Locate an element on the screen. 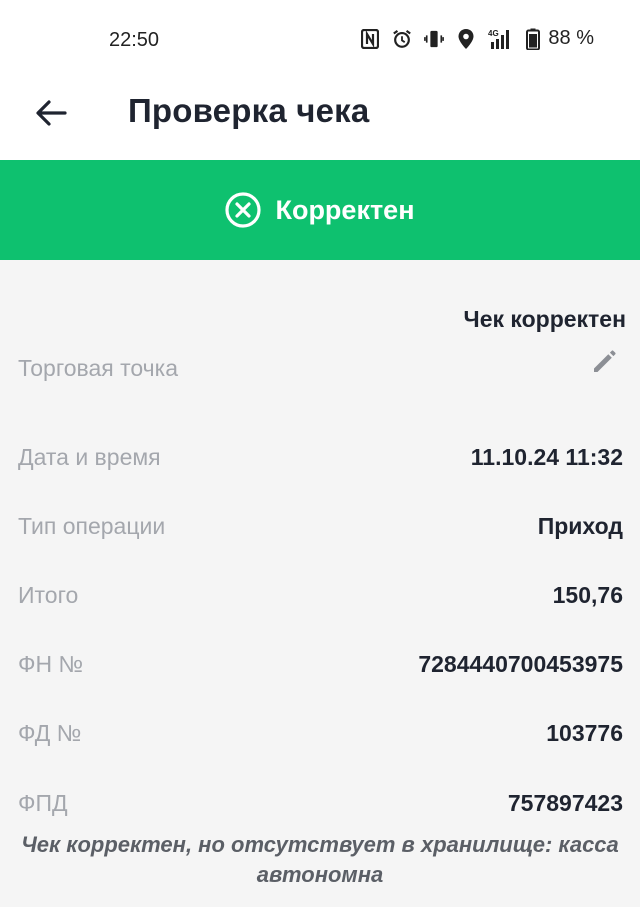 Image resolution: width=640 pixels, height=907 pixels. field-row-fpd: ФПД 757897423 is located at coordinates (320, 804).